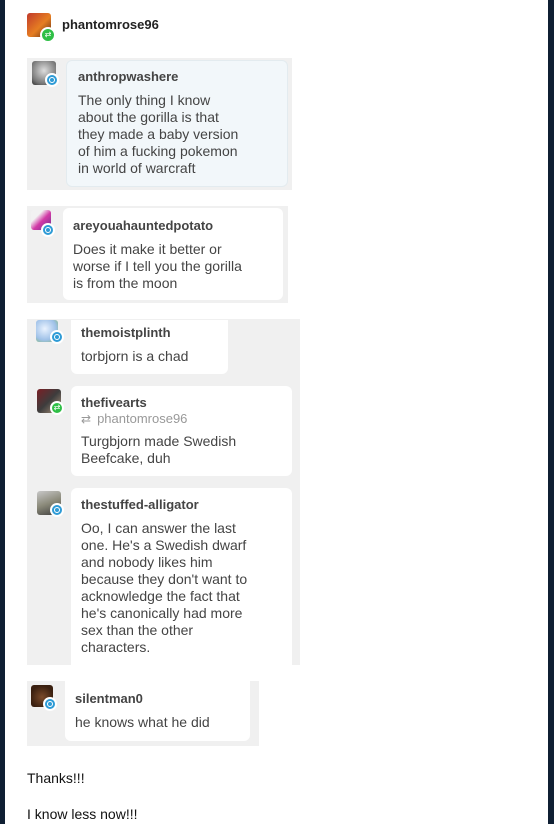 This screenshot has width=554, height=824. Describe the element at coordinates (110, 24) in the screenshot. I see `reblogger-username: phantomrose96` at that location.